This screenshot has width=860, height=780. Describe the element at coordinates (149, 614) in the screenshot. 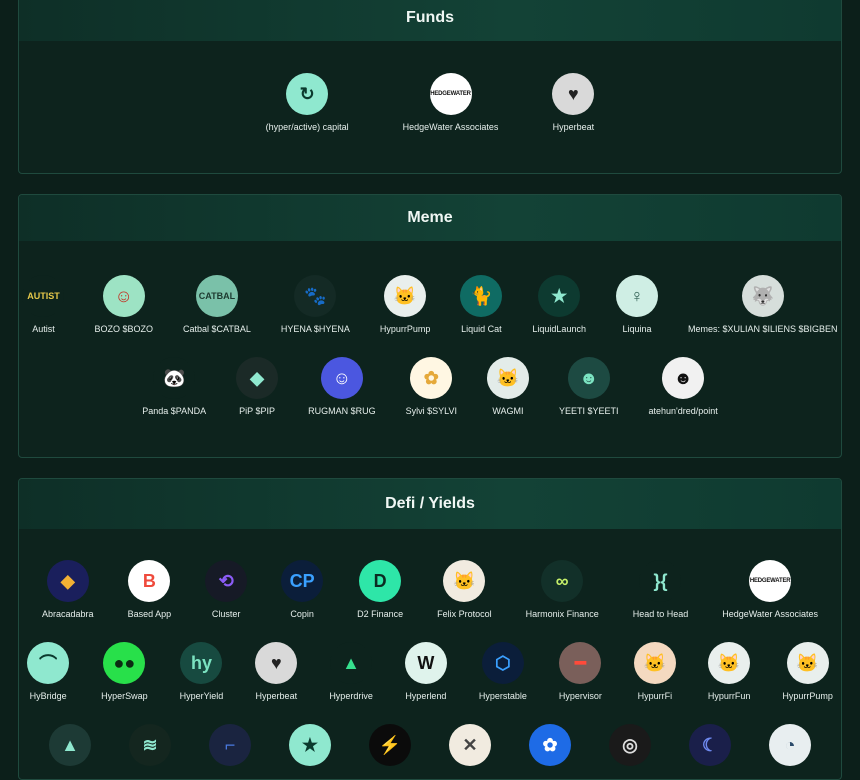

I see `item-label: Based App` at that location.